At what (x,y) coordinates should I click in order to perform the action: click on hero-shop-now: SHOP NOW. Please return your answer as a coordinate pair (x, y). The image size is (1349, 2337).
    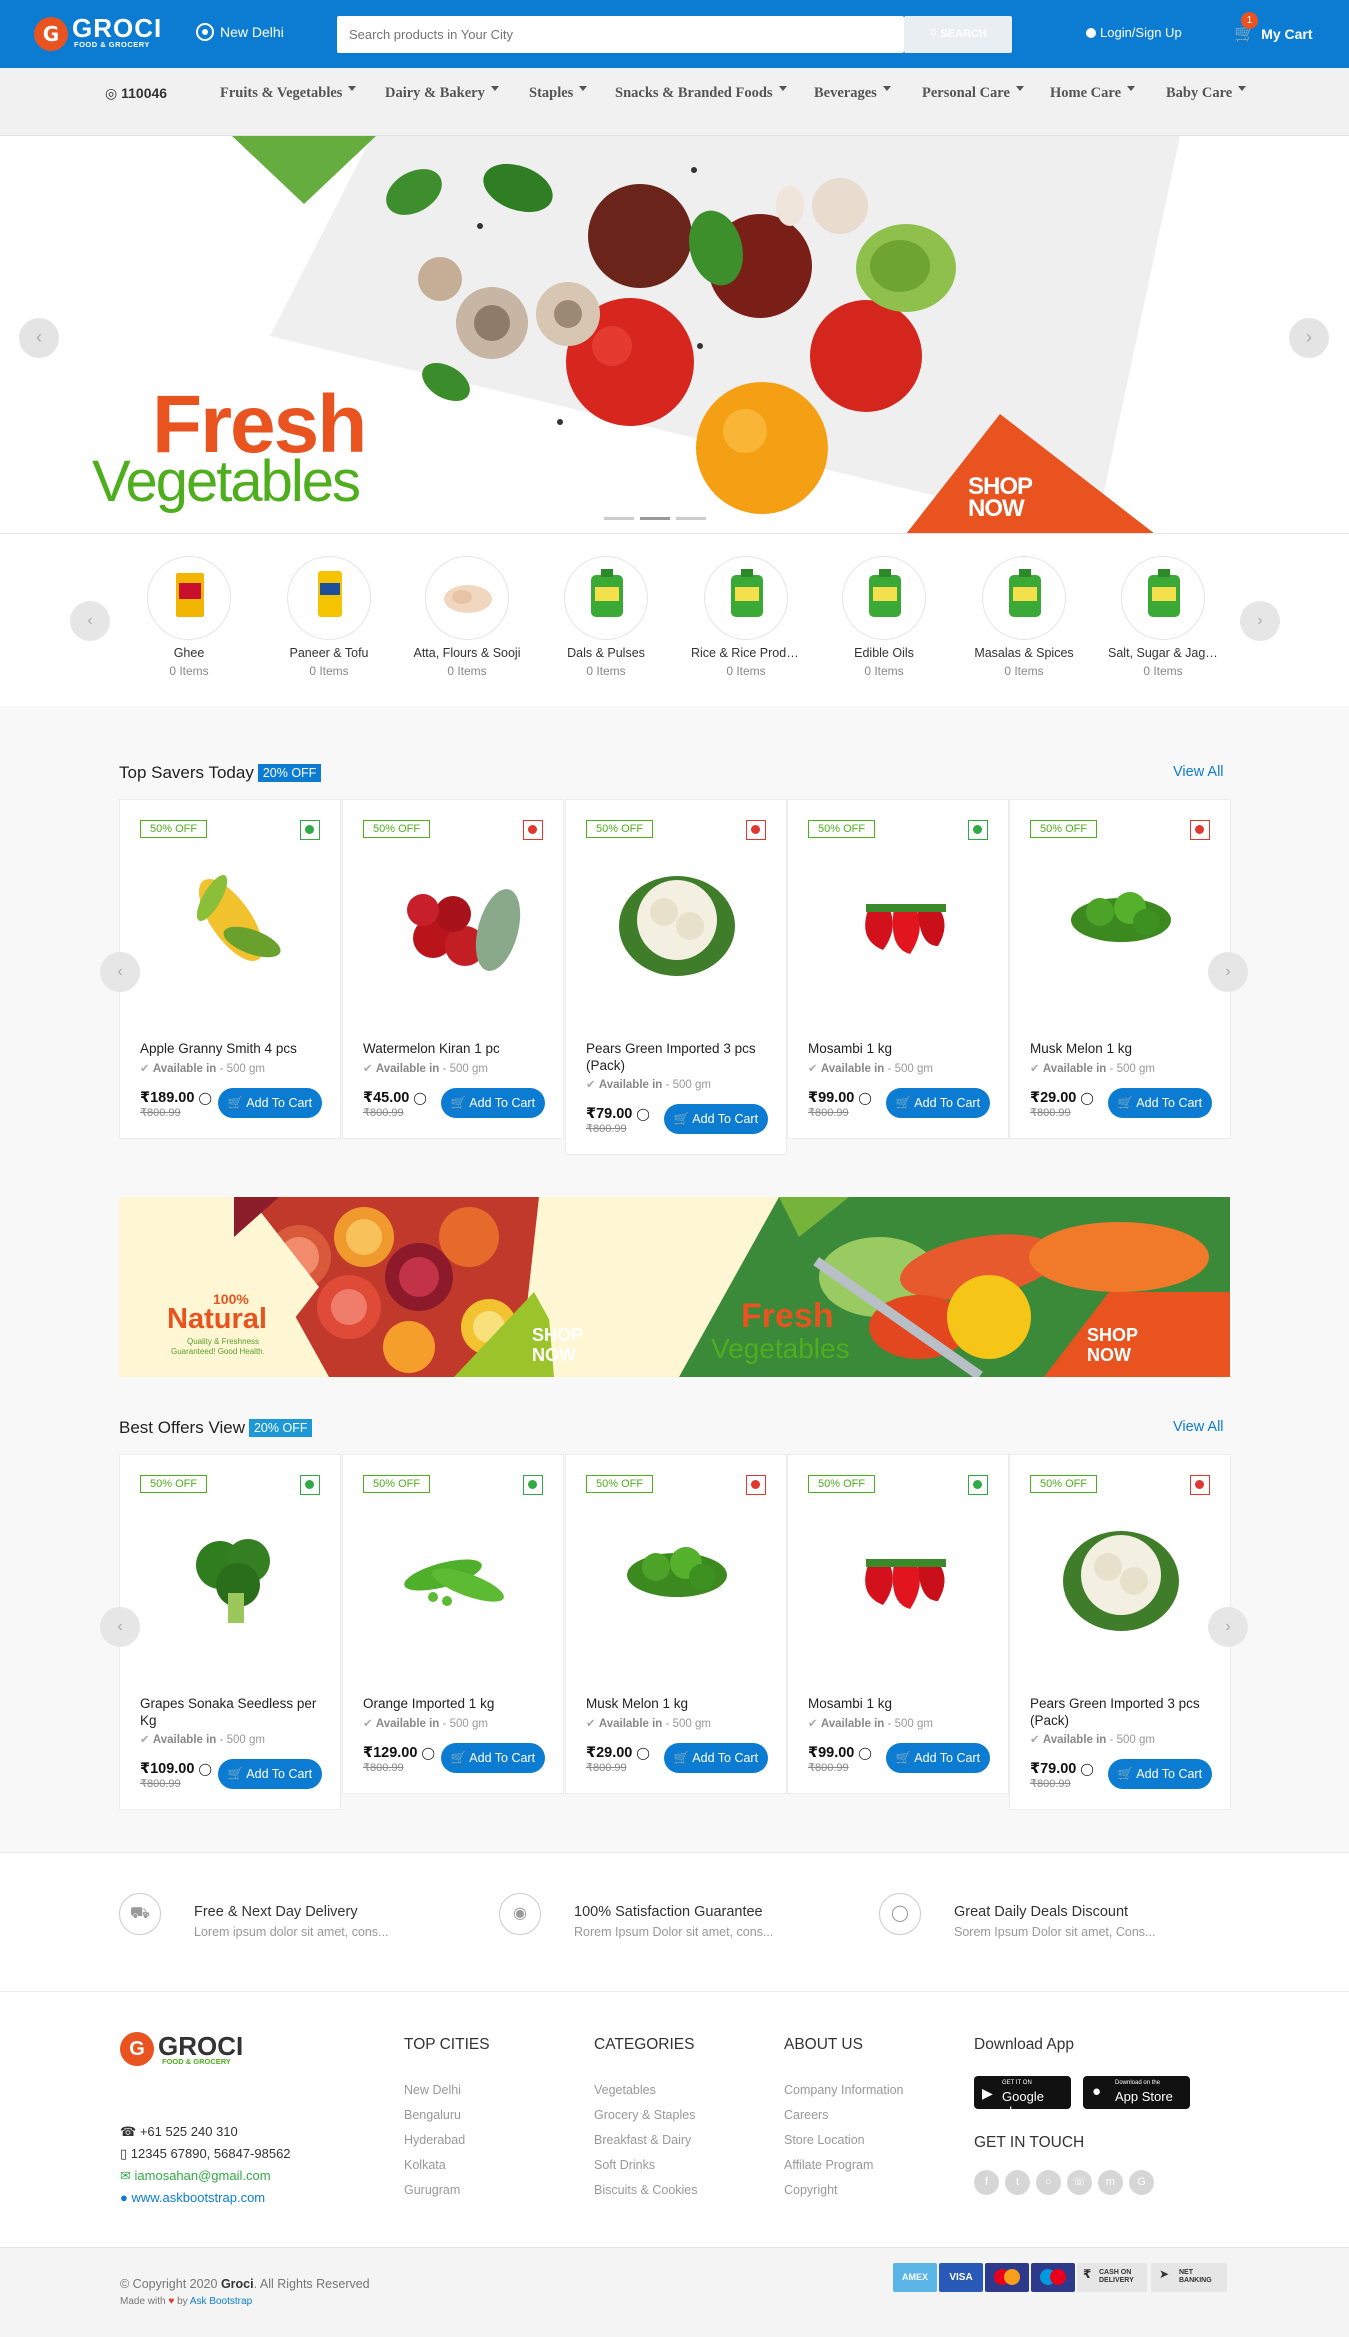
    Looking at the image, I should click on (1000, 498).